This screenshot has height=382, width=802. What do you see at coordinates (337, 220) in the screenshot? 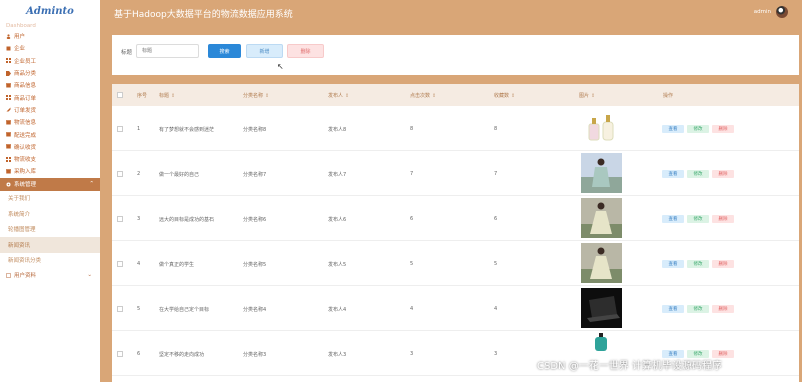
I see `cell-publisher: 发布人6` at bounding box center [337, 220].